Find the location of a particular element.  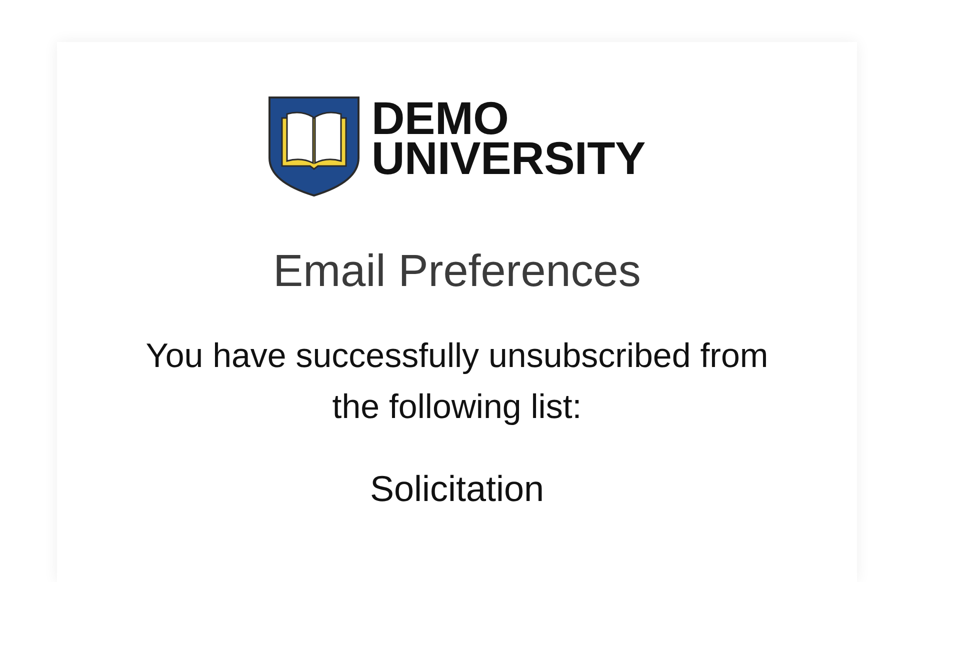

shield-book-icon is located at coordinates (314, 146).